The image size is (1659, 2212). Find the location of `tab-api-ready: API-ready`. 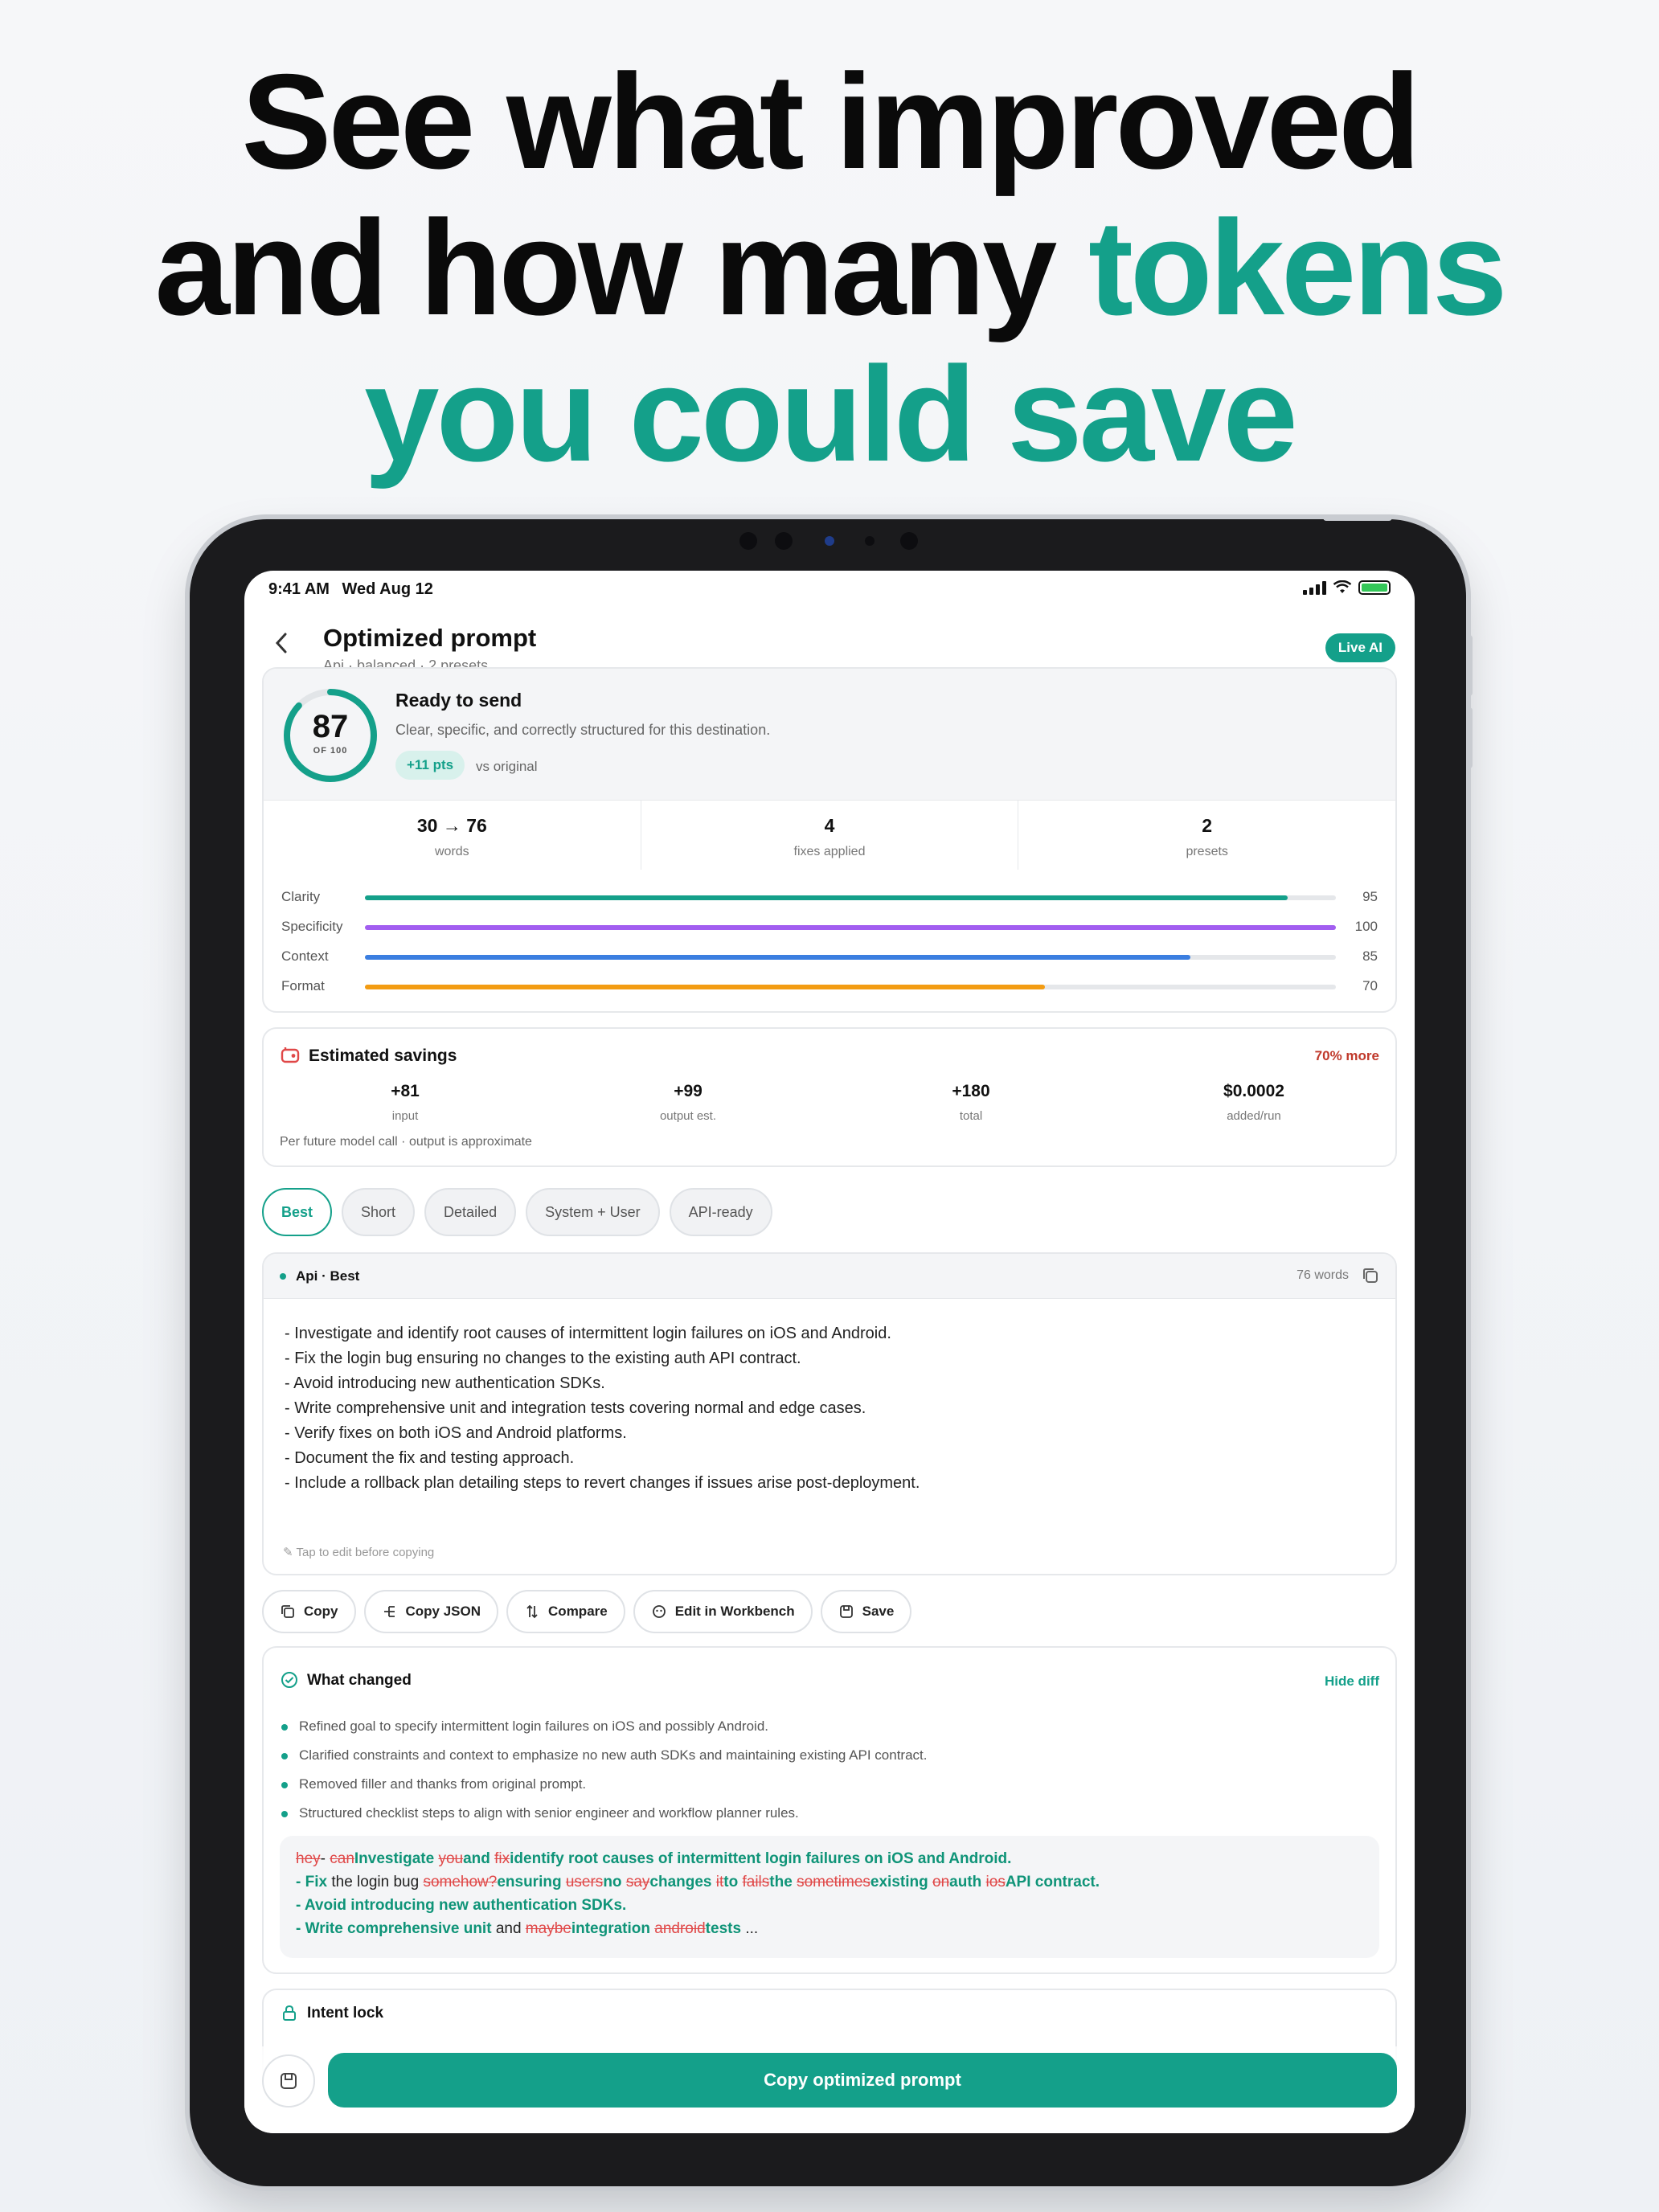

tab-api-ready: API-ready is located at coordinates (720, 1212).